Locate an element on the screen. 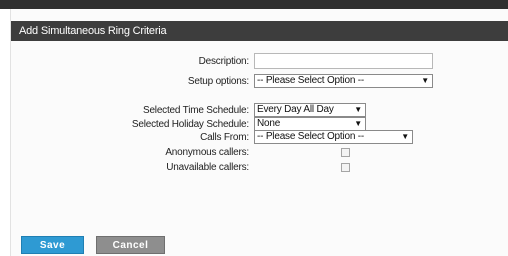 This screenshot has width=508, height=256. time-schedule-value: Every Day All Day is located at coordinates (295, 109).